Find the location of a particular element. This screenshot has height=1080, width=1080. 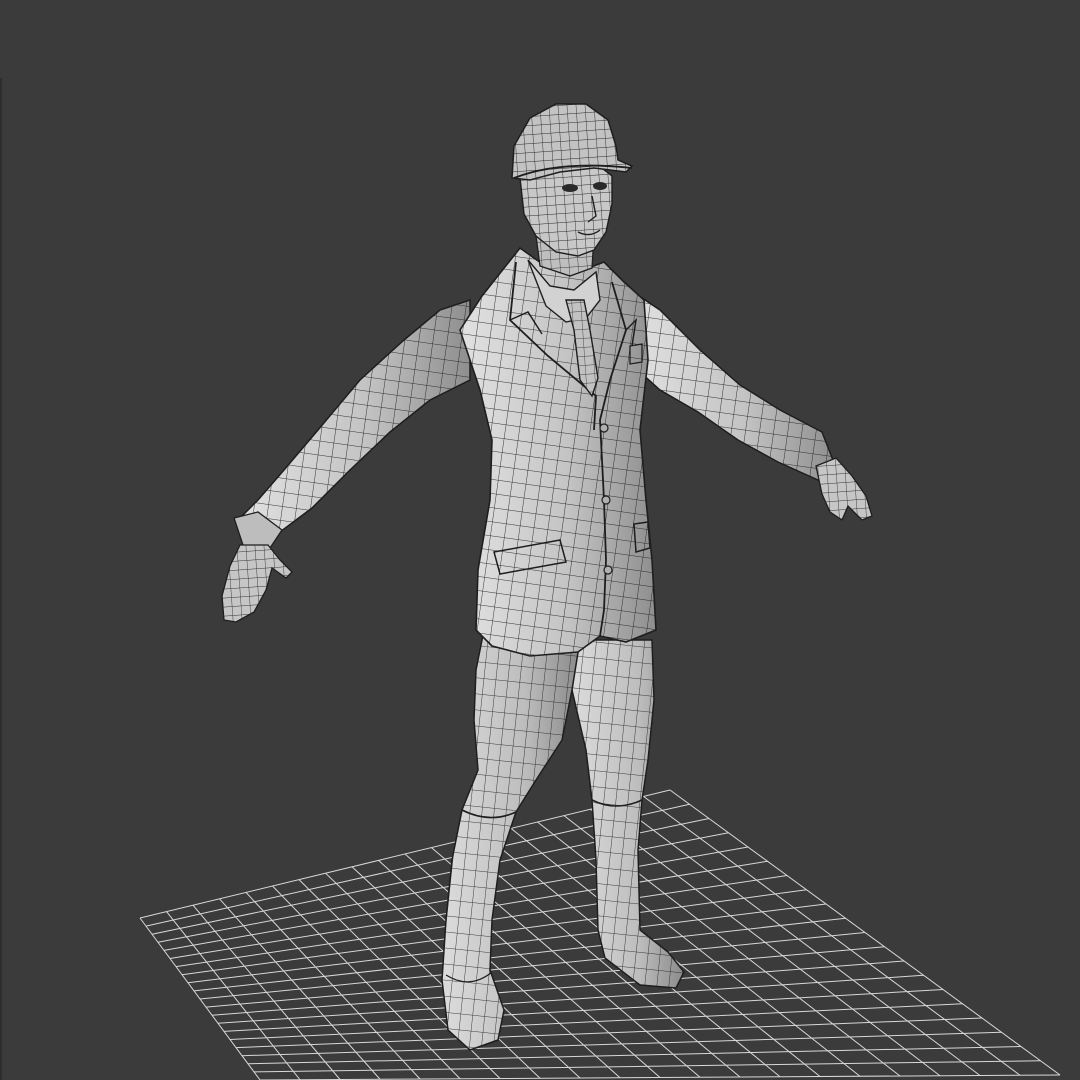

right-arm is located at coordinates (733, 384).